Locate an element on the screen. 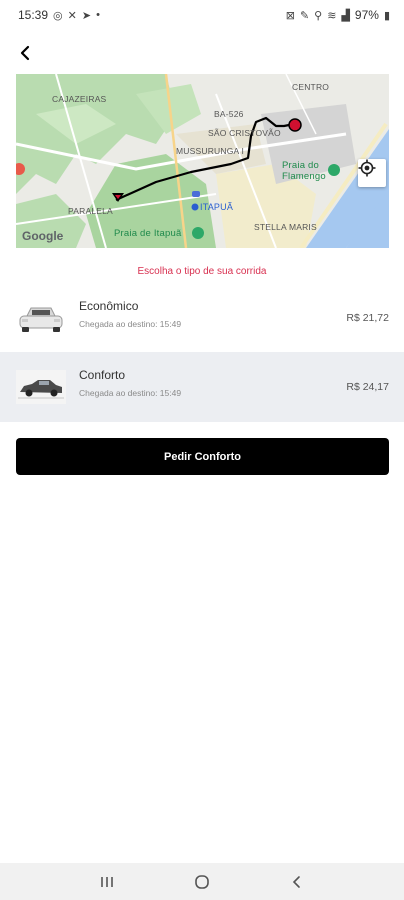 This screenshot has height=900, width=404. map-label-paralela: PARALELA is located at coordinates (90, 211).